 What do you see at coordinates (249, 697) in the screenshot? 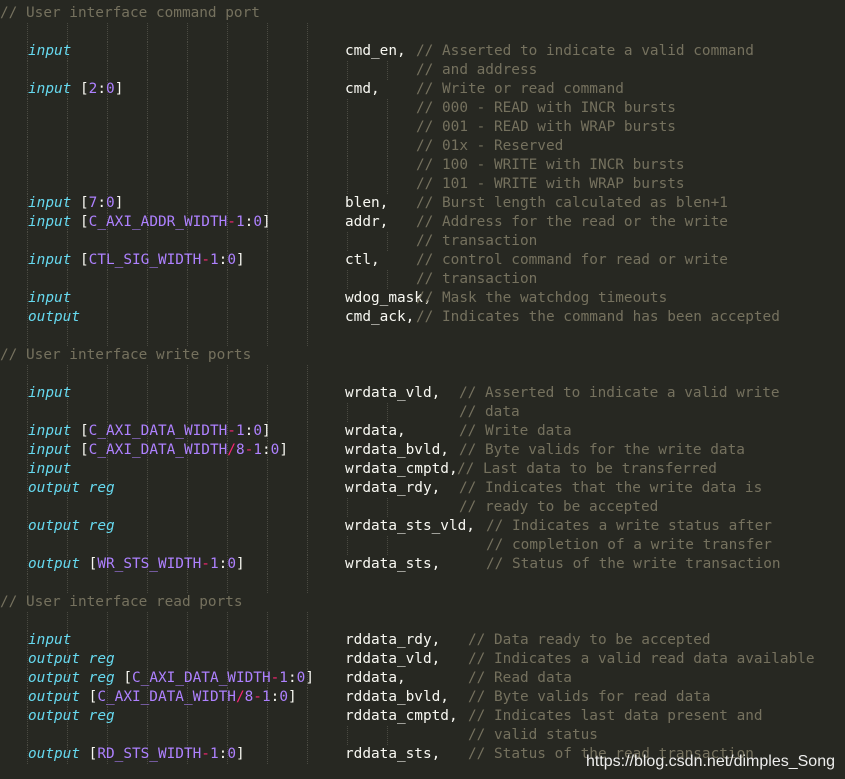
I see `range-token: 8` at bounding box center [249, 697].